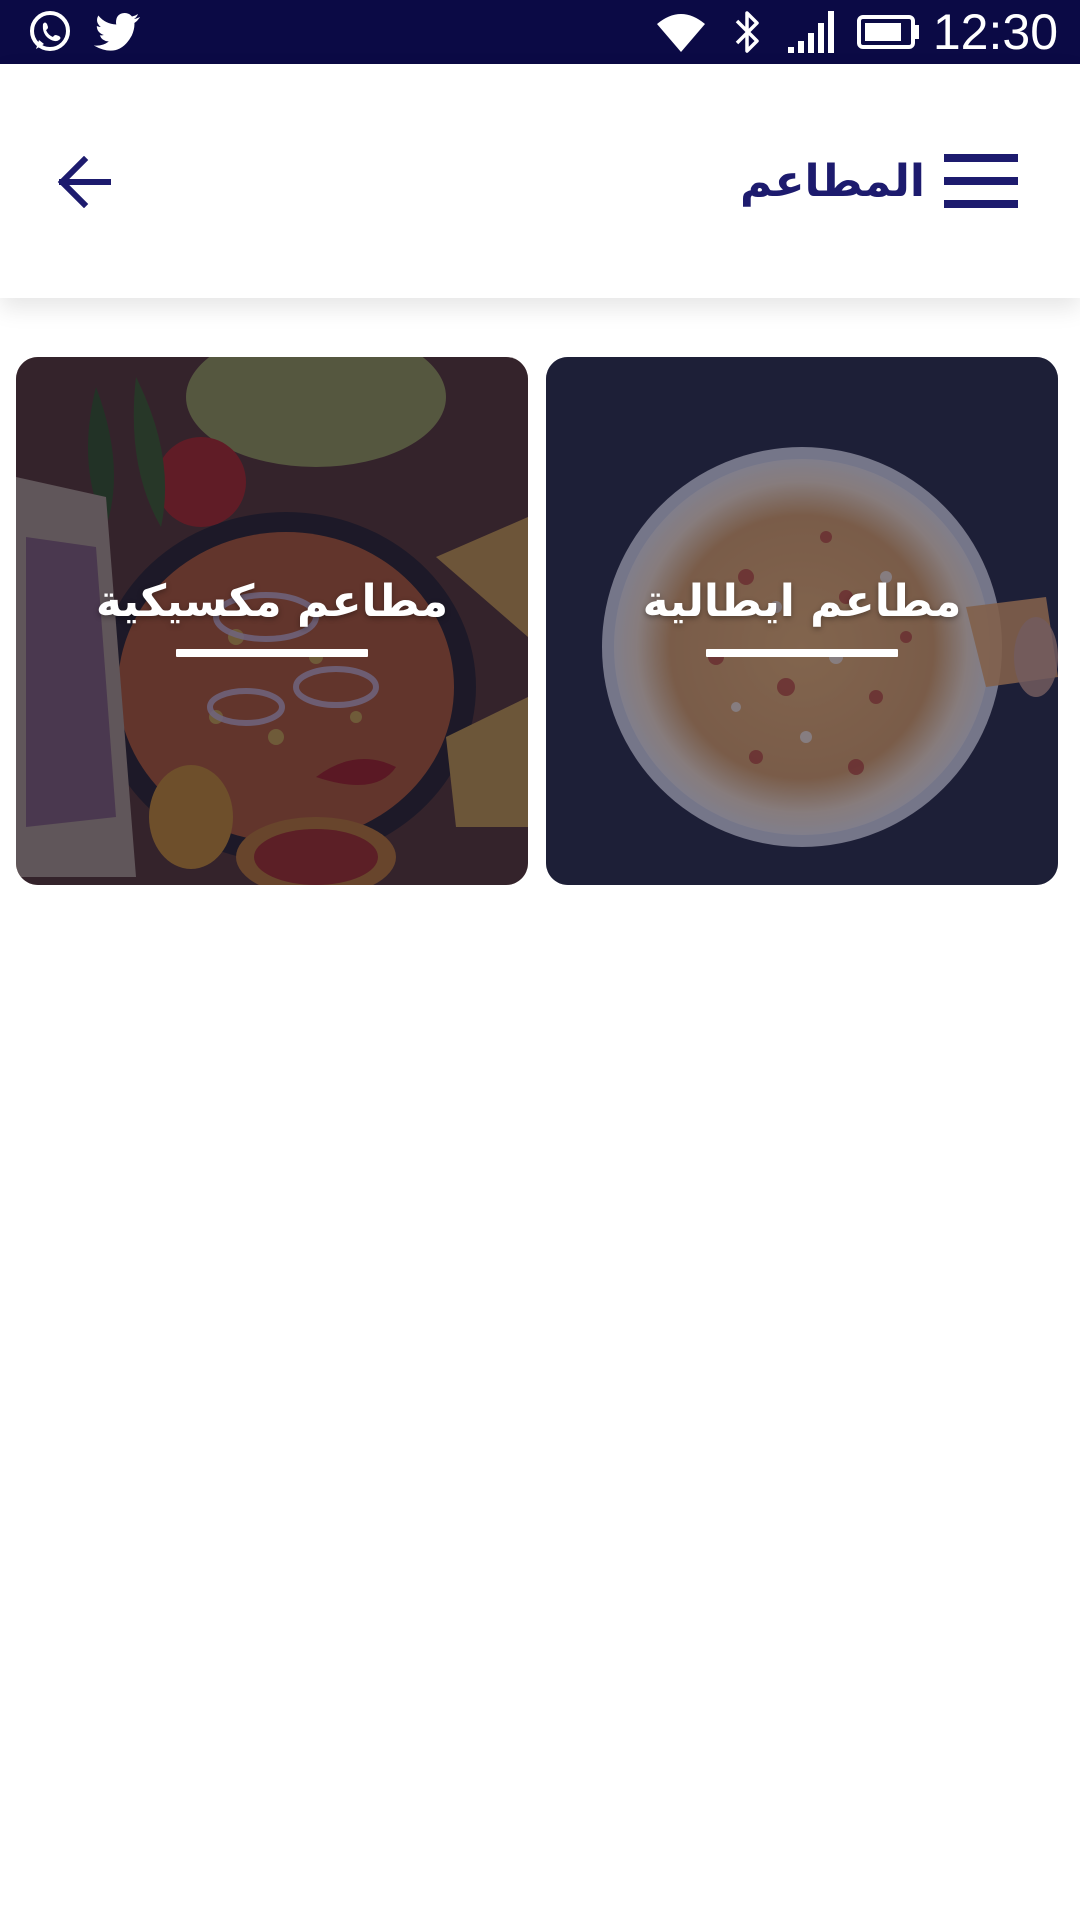 This screenshot has height=1919, width=1080. I want to click on page-title: المطاعم, so click(832, 181).